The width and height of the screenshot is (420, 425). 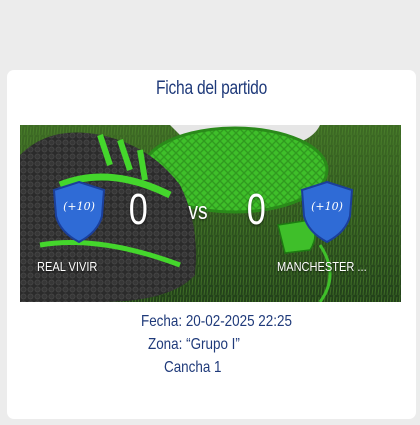 I want to click on vs-separator: vs, so click(x=198, y=211).